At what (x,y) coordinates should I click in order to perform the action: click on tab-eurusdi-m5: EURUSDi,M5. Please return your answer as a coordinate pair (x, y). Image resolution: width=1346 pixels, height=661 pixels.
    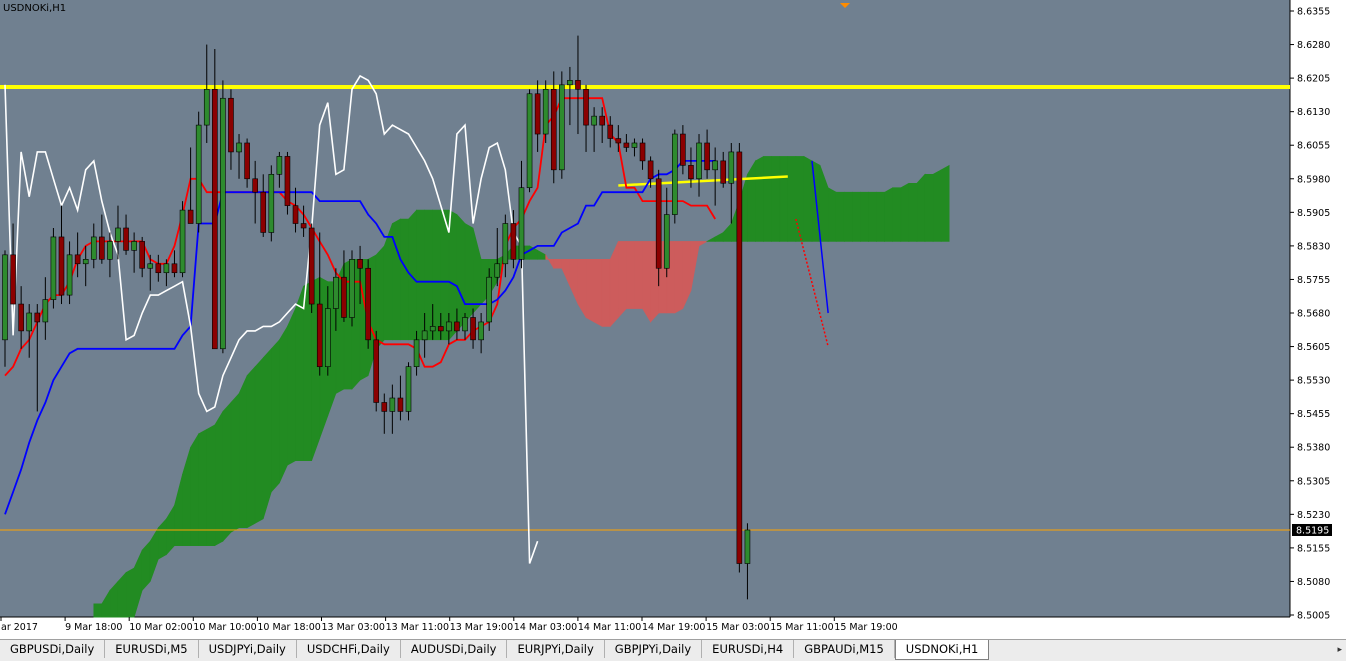
    Looking at the image, I should click on (152, 649).